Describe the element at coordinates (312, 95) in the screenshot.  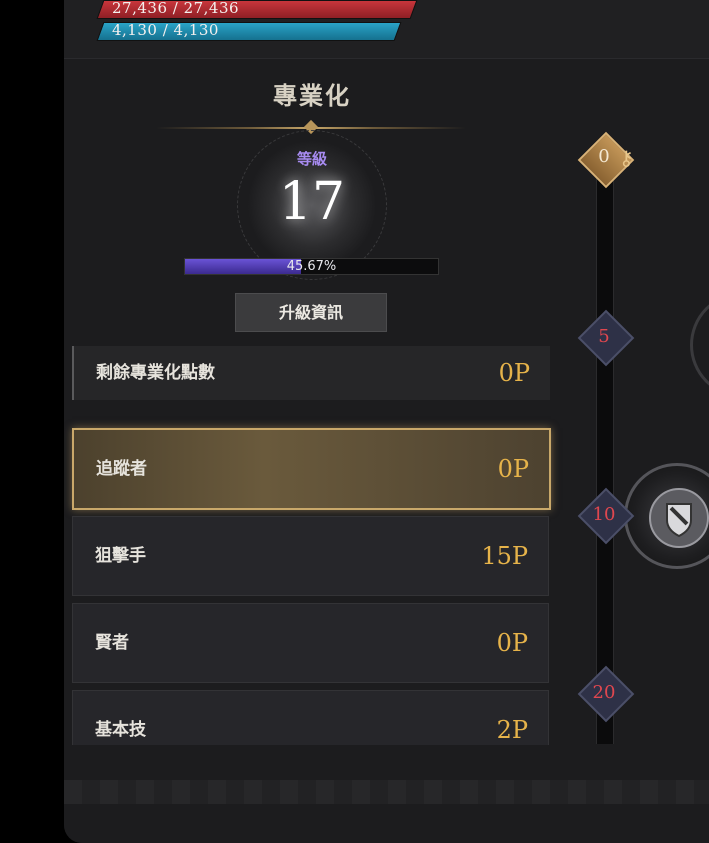
I see `page-title: 專業化` at that location.